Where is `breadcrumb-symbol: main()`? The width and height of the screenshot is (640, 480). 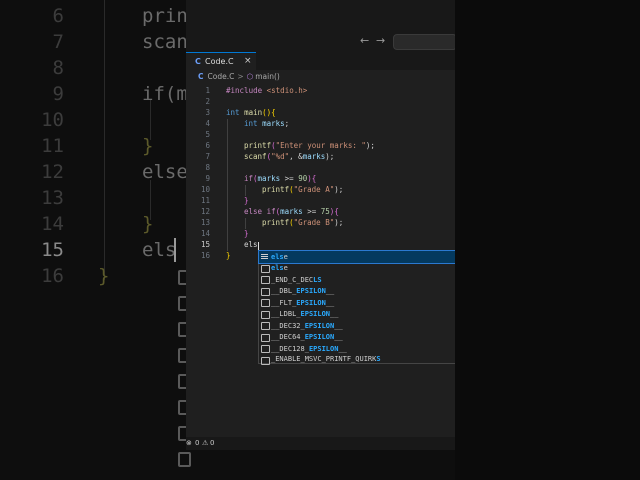 breadcrumb-symbol: main() is located at coordinates (267, 76).